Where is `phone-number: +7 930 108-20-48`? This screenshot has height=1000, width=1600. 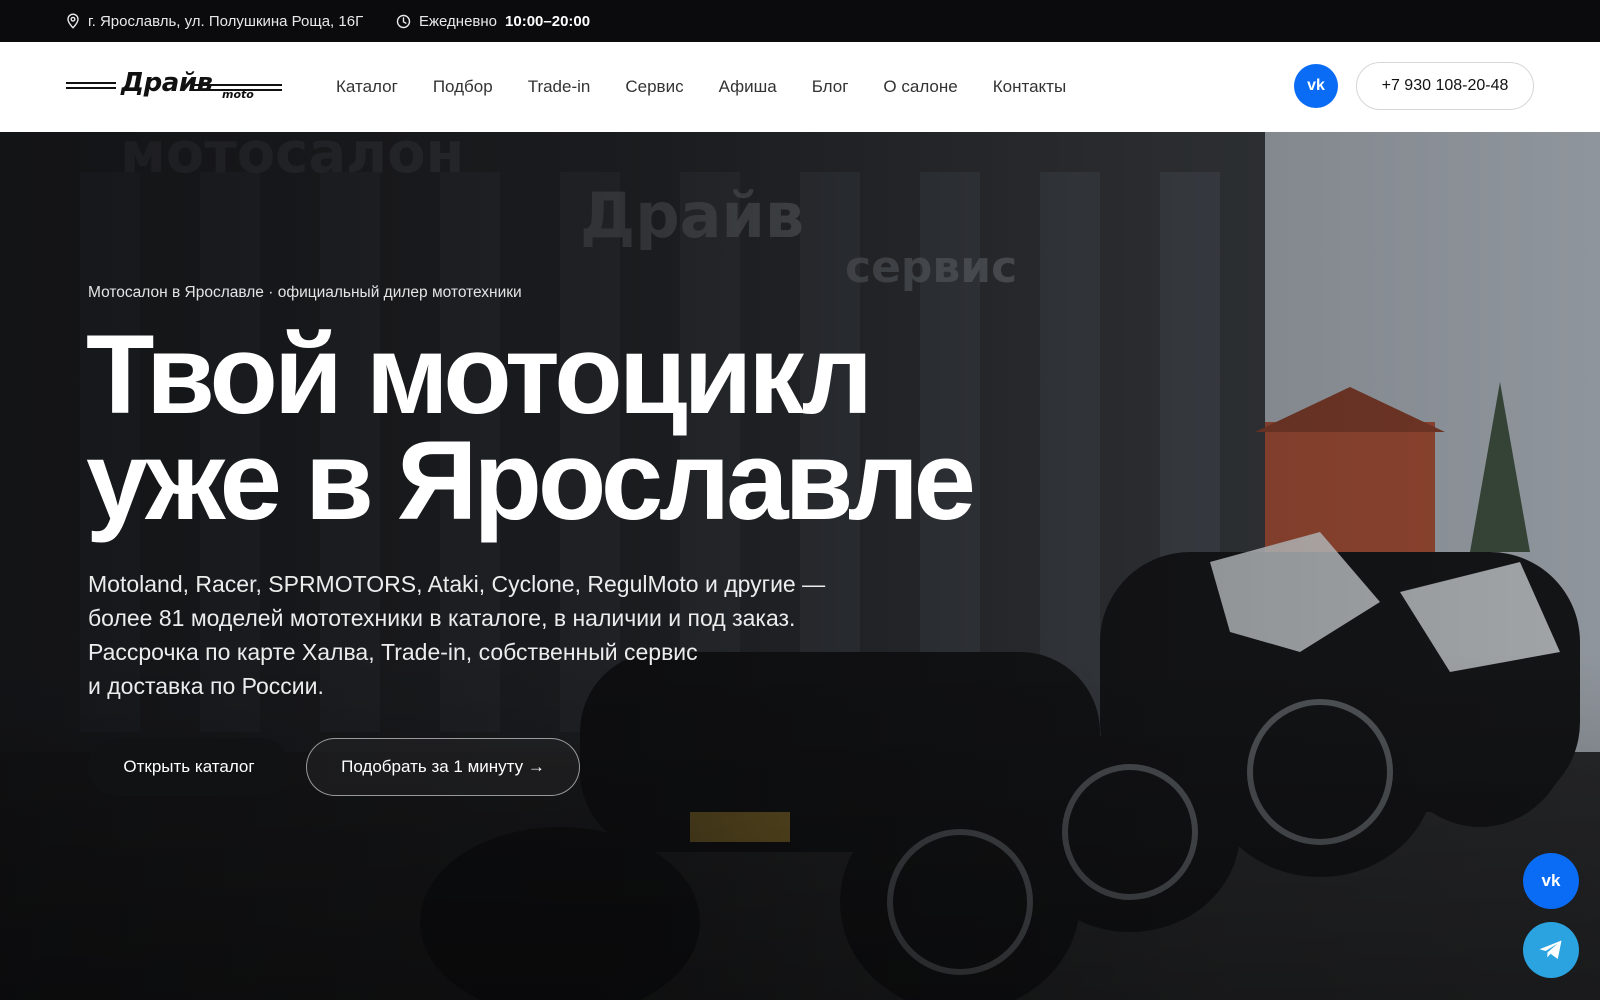 phone-number: +7 930 108-20-48 is located at coordinates (1445, 85).